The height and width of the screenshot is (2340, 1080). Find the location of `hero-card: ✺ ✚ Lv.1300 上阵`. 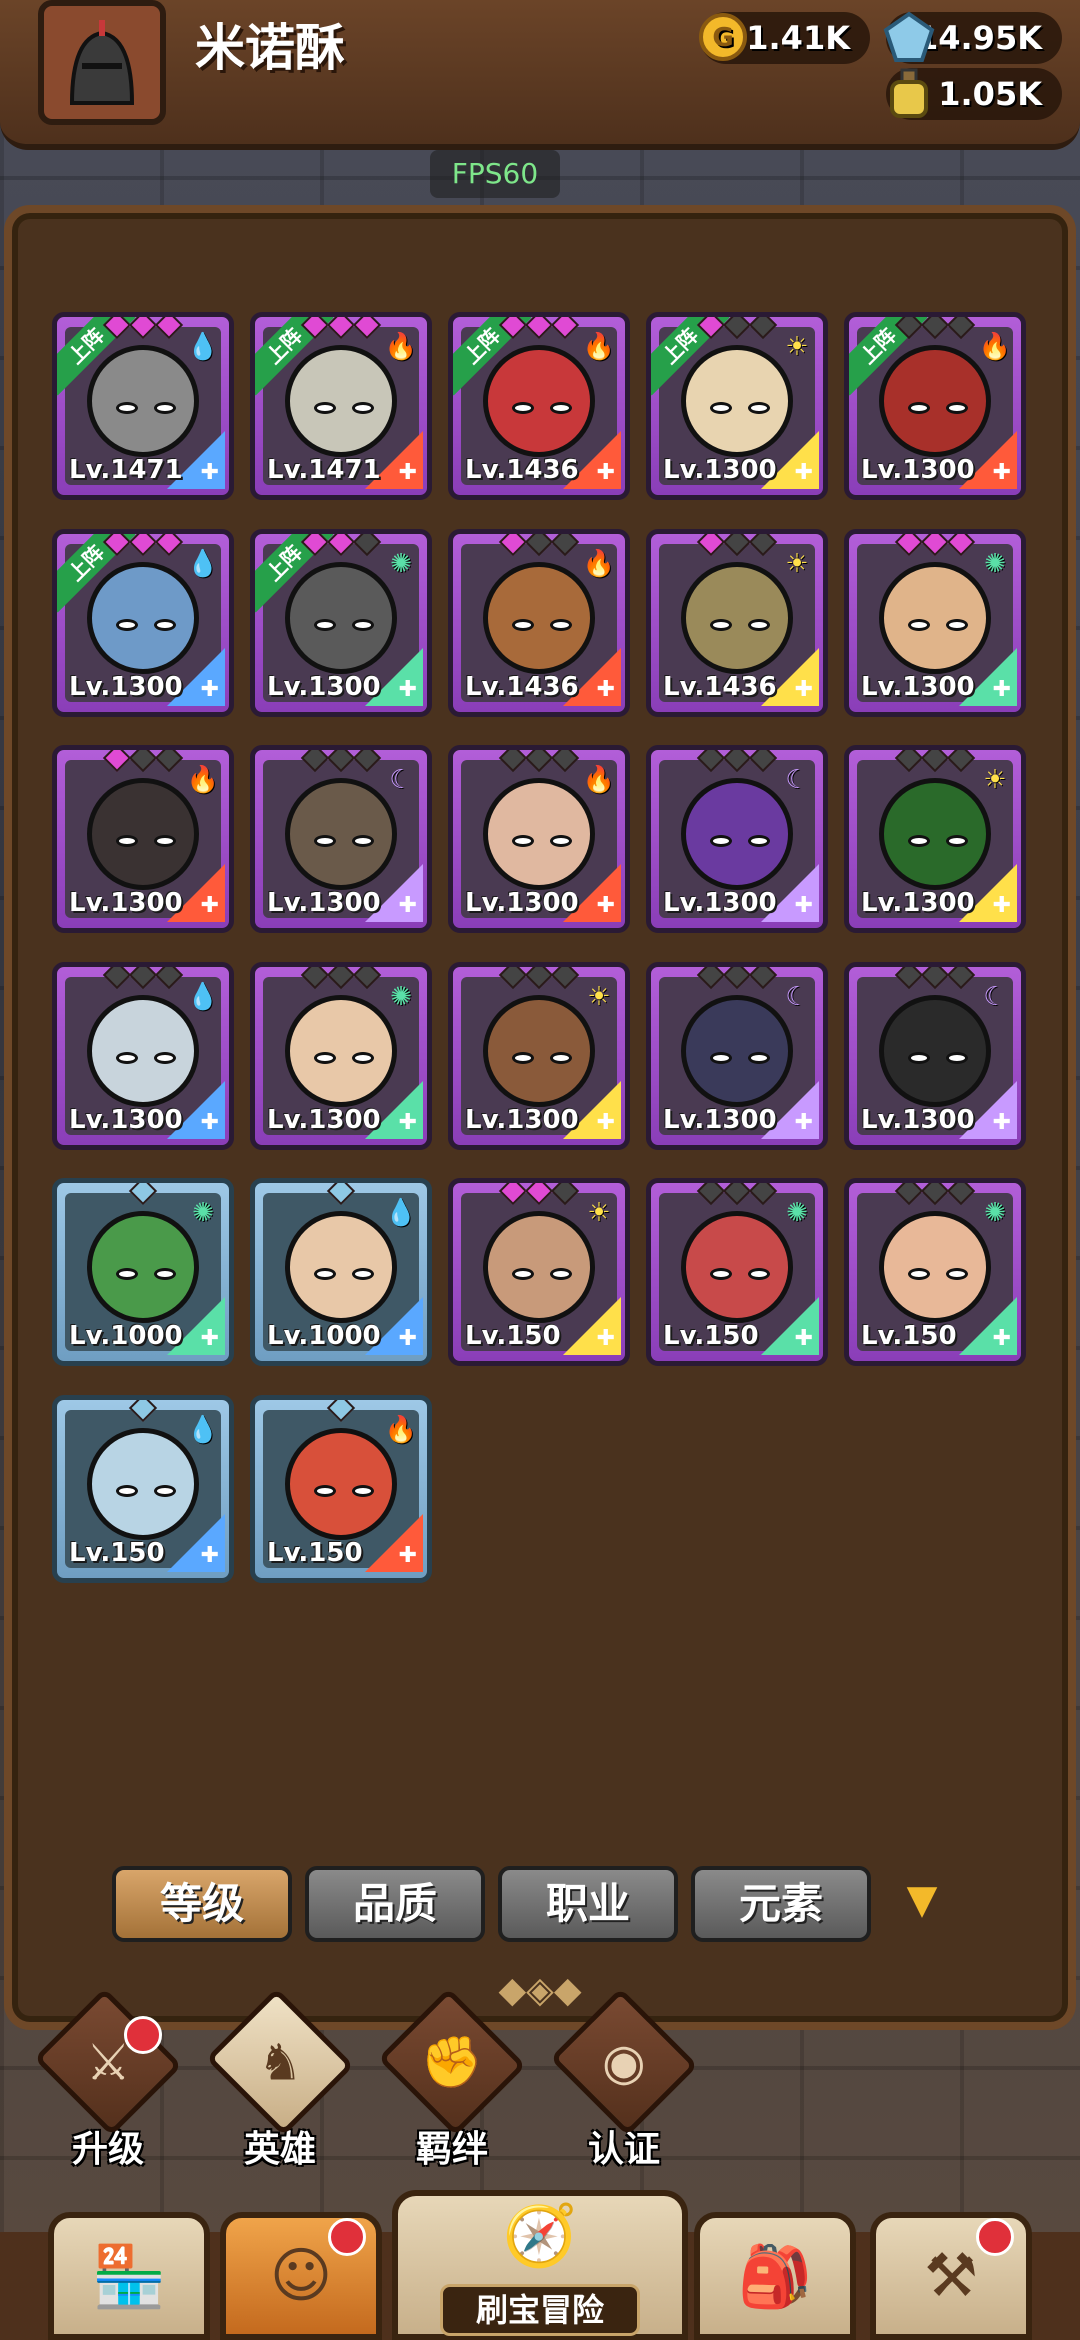

hero-card: ✺ ✚ Lv.1300 上阵 is located at coordinates (341, 623).